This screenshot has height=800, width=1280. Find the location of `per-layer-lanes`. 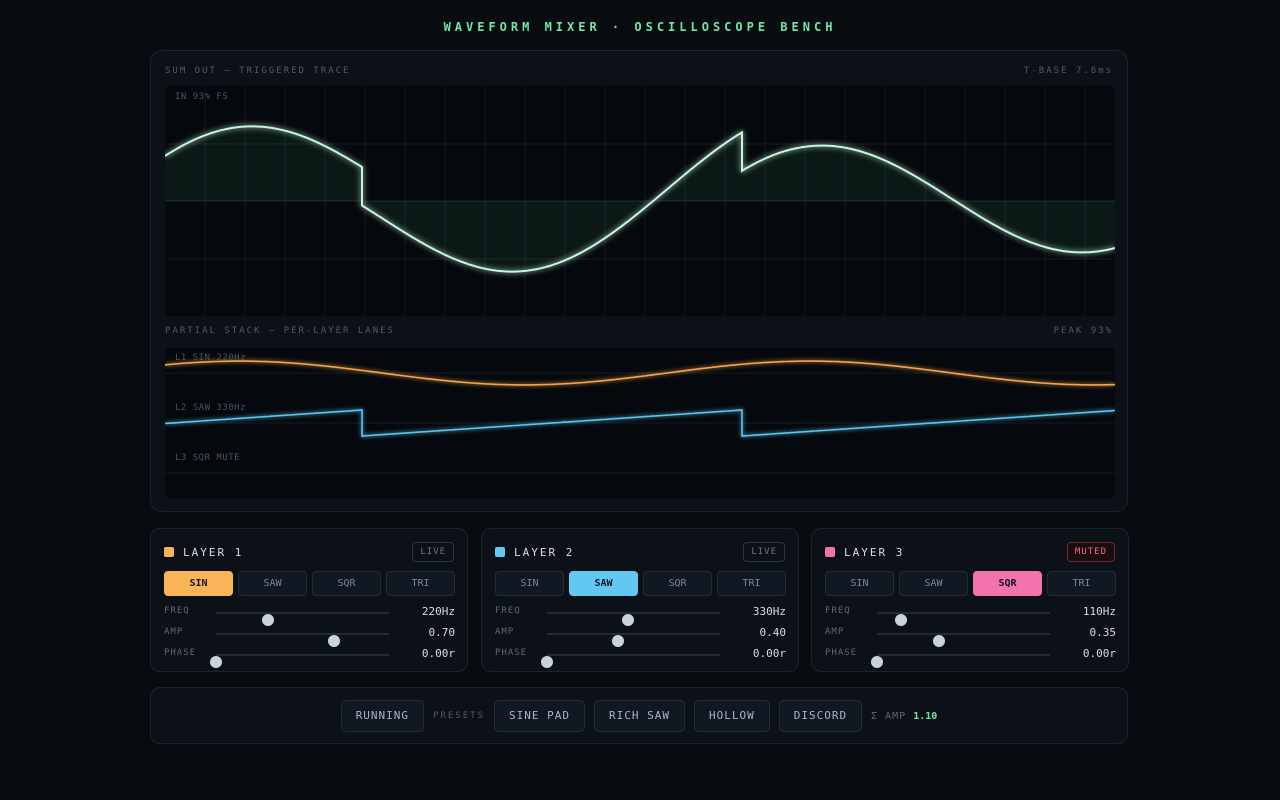

per-layer-lanes is located at coordinates (640, 417).